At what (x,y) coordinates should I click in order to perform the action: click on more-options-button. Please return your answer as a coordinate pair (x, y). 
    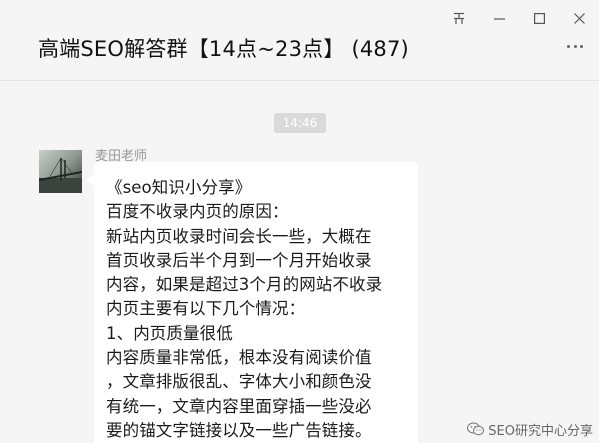
    Looking at the image, I should click on (575, 48).